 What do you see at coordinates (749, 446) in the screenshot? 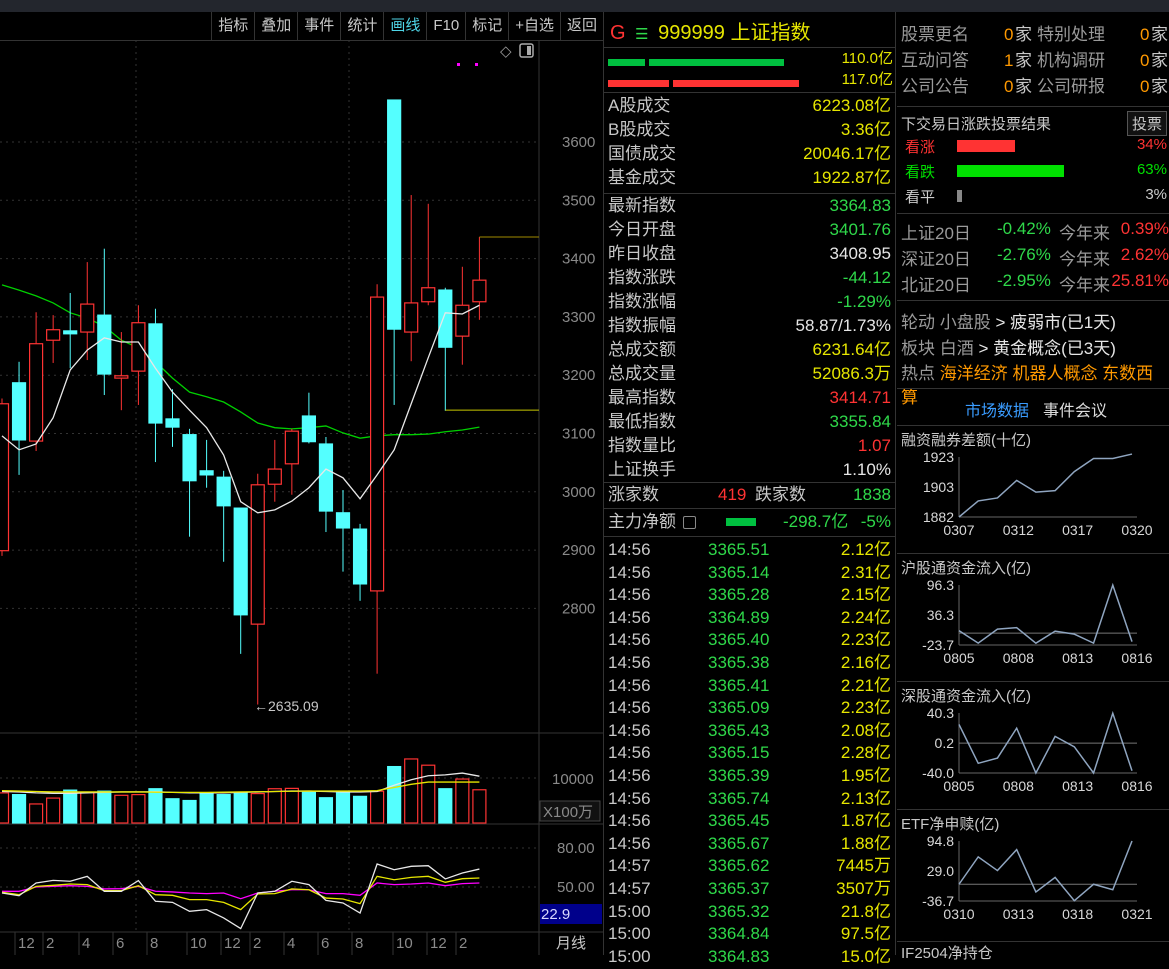
I see `stat-row: 指数量比 1.07` at bounding box center [749, 446].